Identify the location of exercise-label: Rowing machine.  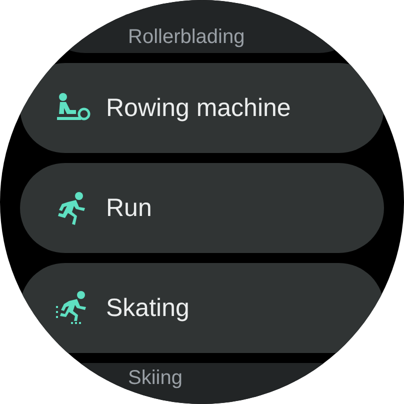
(198, 108).